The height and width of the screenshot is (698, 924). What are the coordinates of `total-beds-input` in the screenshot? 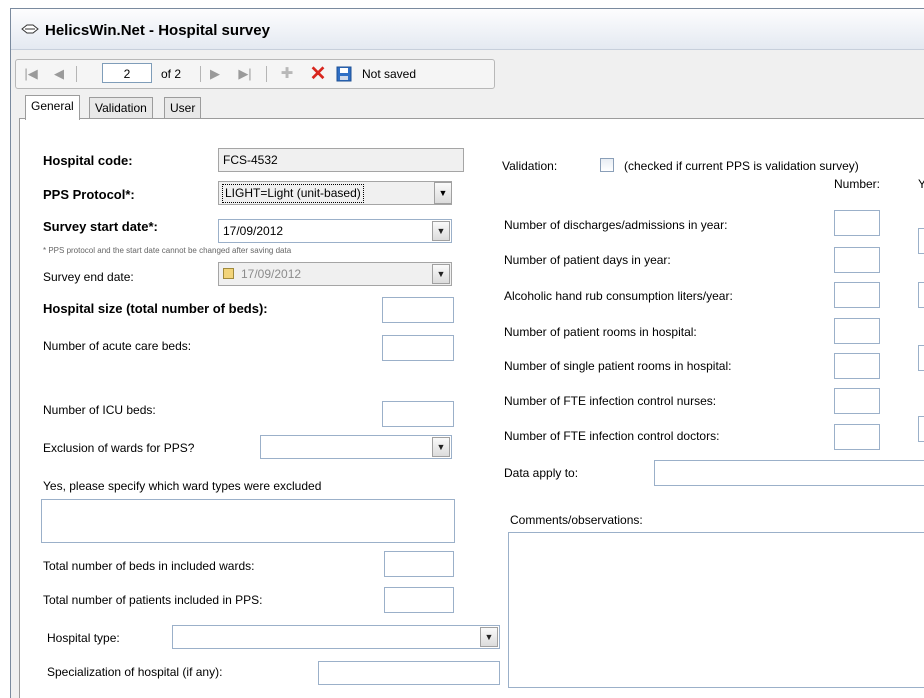 It's located at (419, 564).